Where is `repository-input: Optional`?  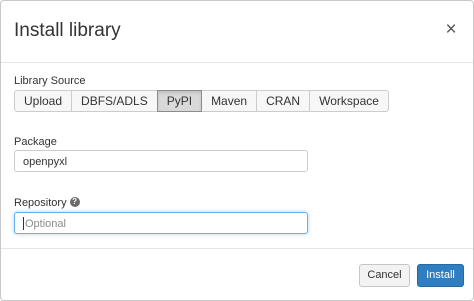 repository-input: Optional is located at coordinates (161, 223).